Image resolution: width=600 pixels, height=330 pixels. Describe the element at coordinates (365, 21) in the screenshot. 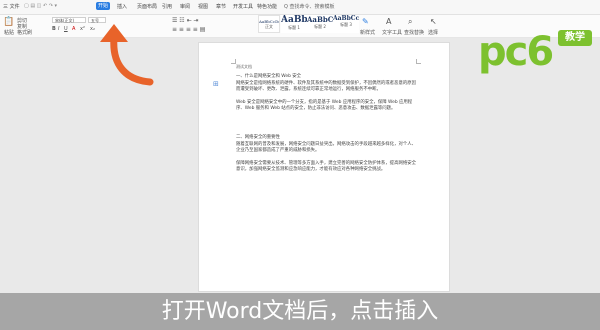

I see `new-style-icon: ✎` at that location.